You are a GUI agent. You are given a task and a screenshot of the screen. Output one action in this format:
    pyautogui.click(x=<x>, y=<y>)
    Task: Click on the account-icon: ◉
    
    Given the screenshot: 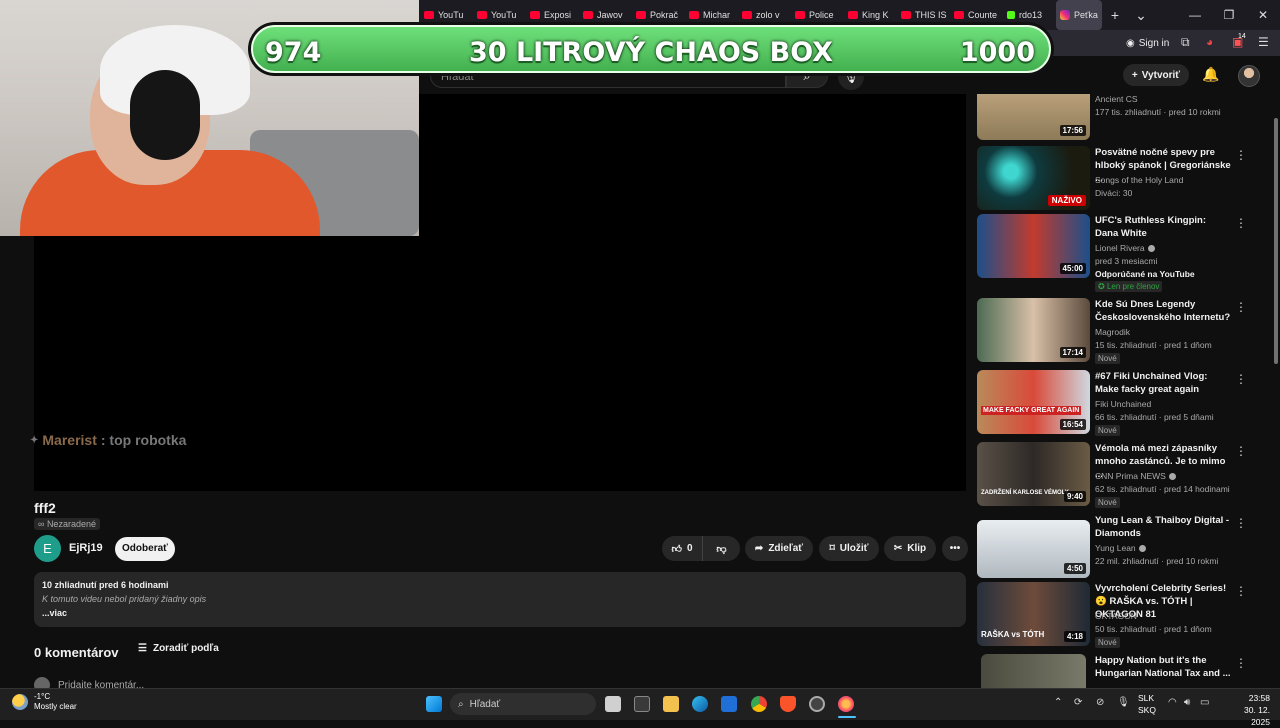 What is the action you would take?
    pyautogui.click(x=1130, y=43)
    